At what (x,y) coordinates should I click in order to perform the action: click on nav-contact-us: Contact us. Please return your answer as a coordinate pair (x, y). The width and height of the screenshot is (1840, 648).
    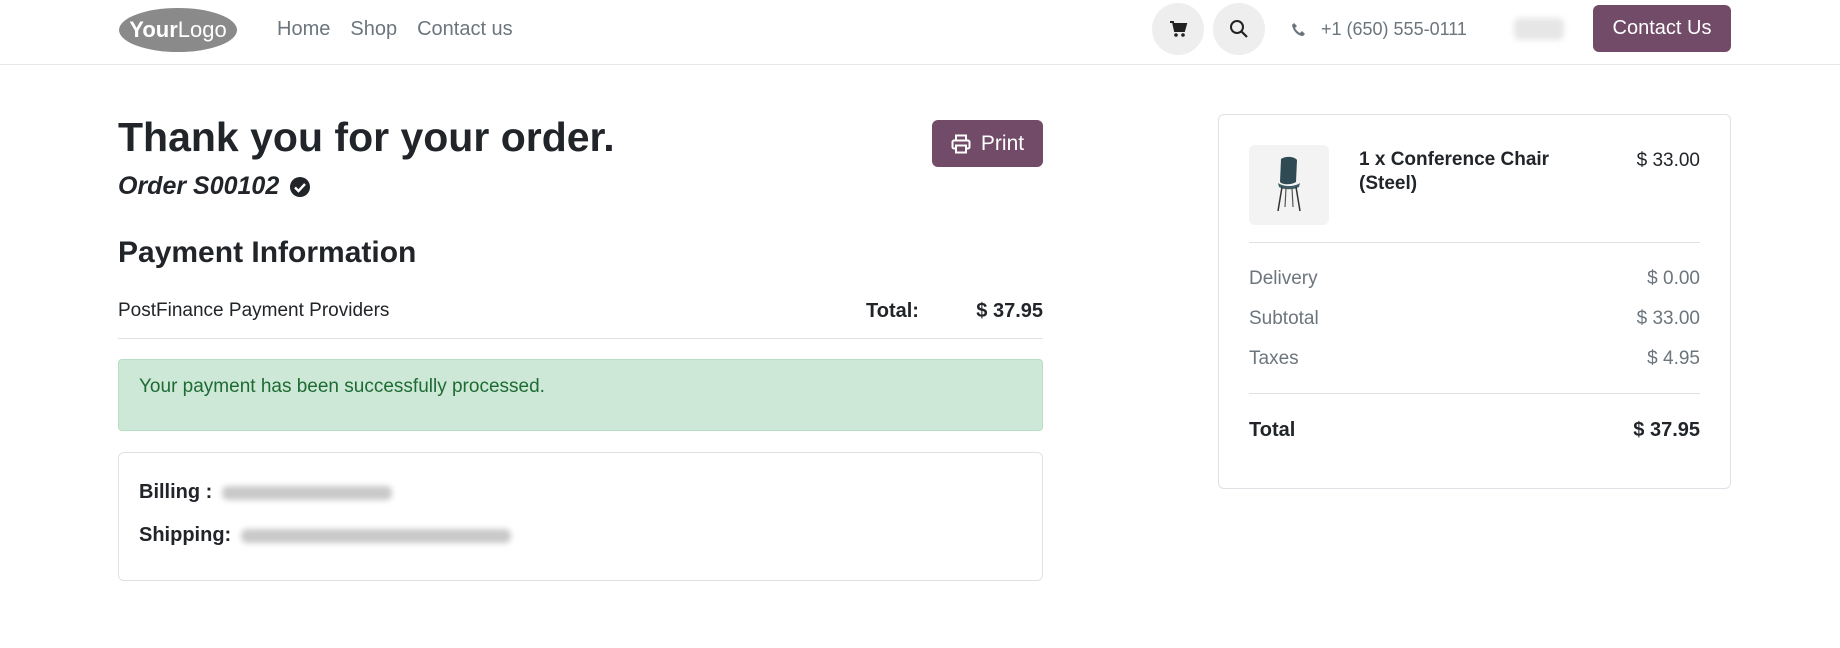
    Looking at the image, I should click on (465, 29).